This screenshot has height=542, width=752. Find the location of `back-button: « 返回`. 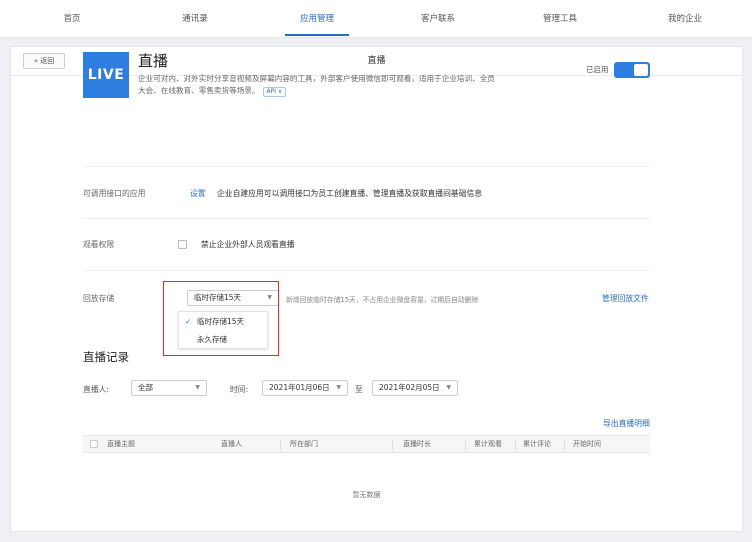

back-button: « 返回 is located at coordinates (44, 61).